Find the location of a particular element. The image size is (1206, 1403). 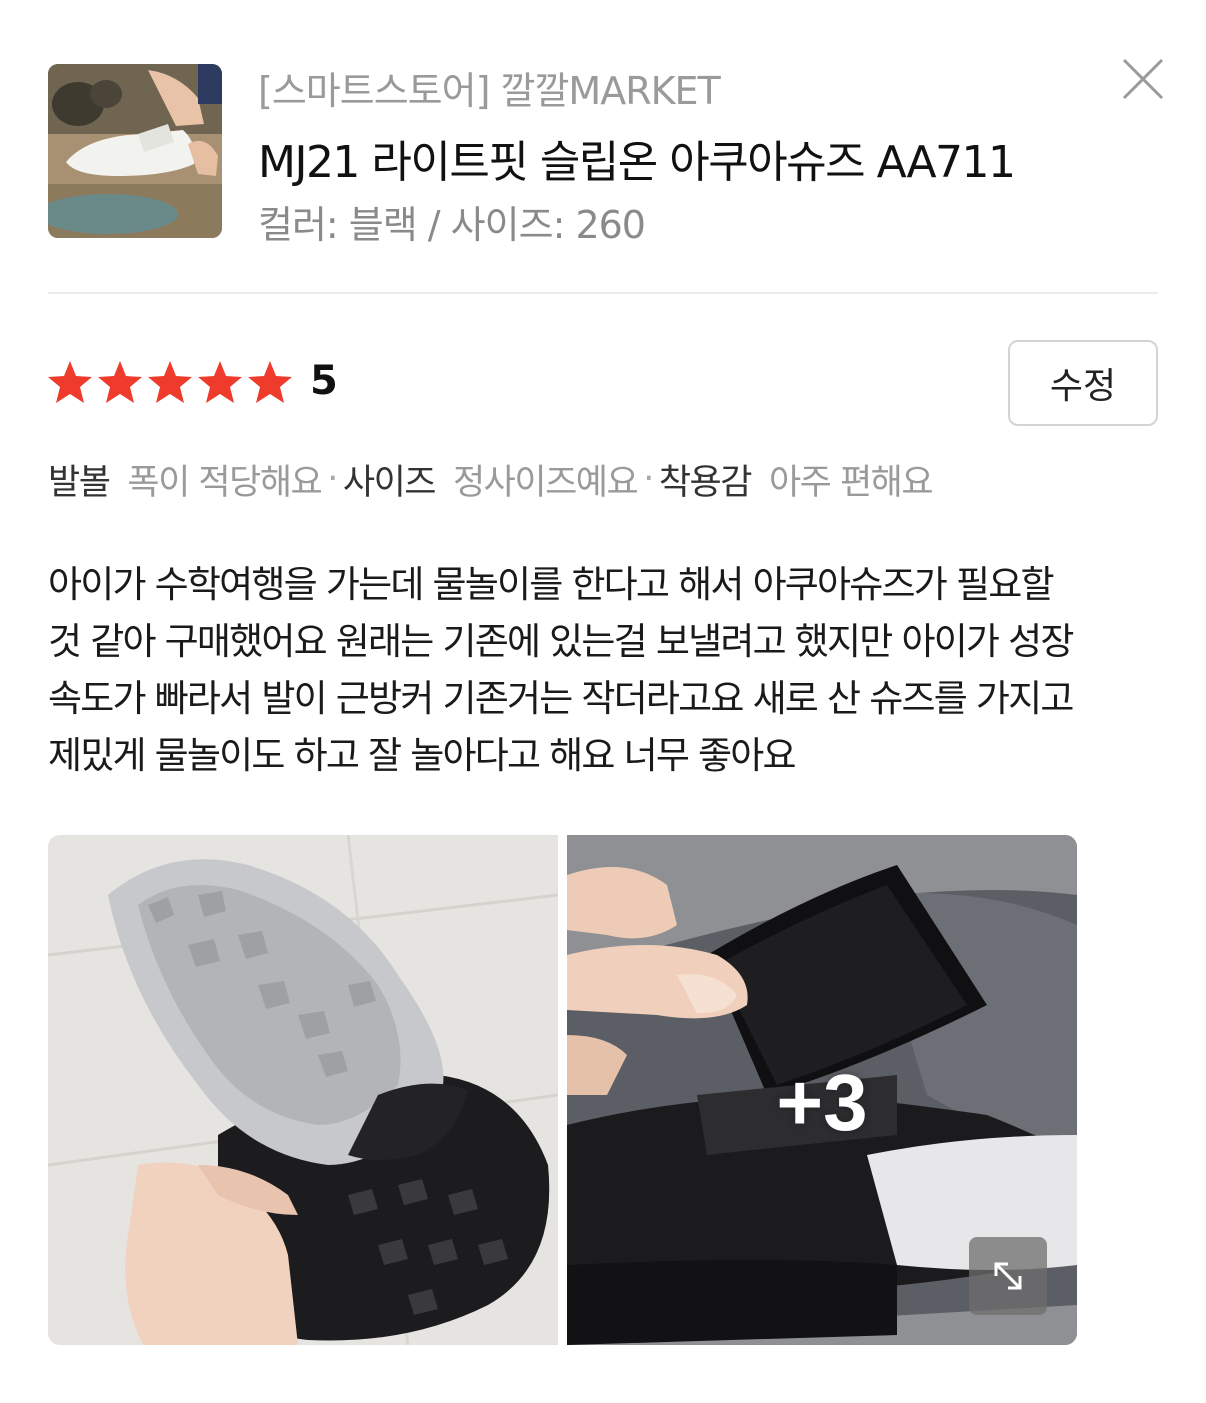

product-thumbnail is located at coordinates (135, 151).